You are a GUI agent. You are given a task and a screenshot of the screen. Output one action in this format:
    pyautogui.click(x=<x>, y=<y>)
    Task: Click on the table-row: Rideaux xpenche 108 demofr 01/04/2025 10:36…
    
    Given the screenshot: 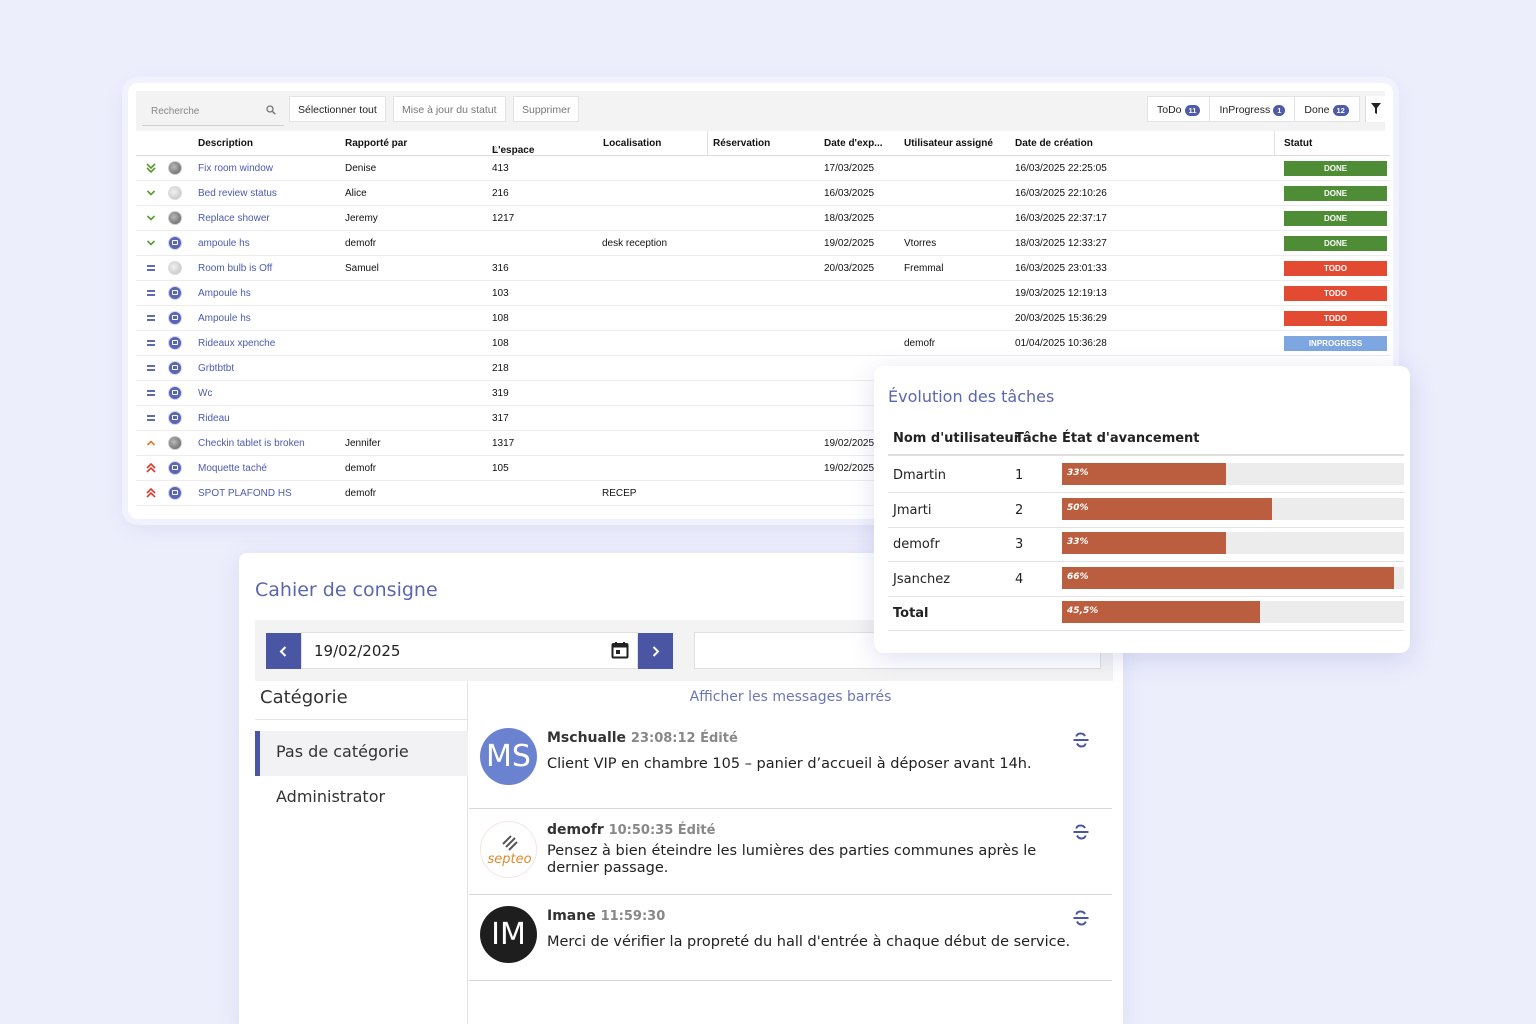 What is the action you would take?
    pyautogui.click(x=763, y=343)
    